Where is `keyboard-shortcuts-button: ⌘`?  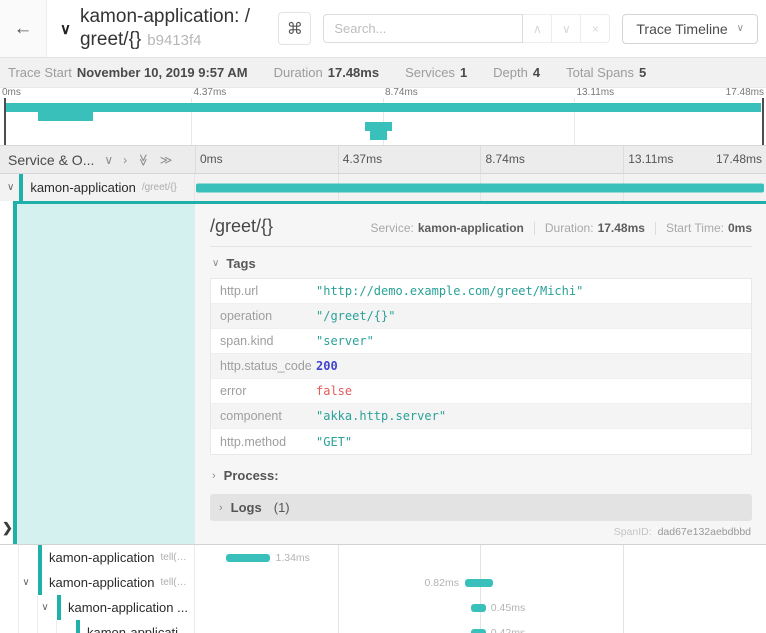 keyboard-shortcuts-button: ⌘ is located at coordinates (295, 28).